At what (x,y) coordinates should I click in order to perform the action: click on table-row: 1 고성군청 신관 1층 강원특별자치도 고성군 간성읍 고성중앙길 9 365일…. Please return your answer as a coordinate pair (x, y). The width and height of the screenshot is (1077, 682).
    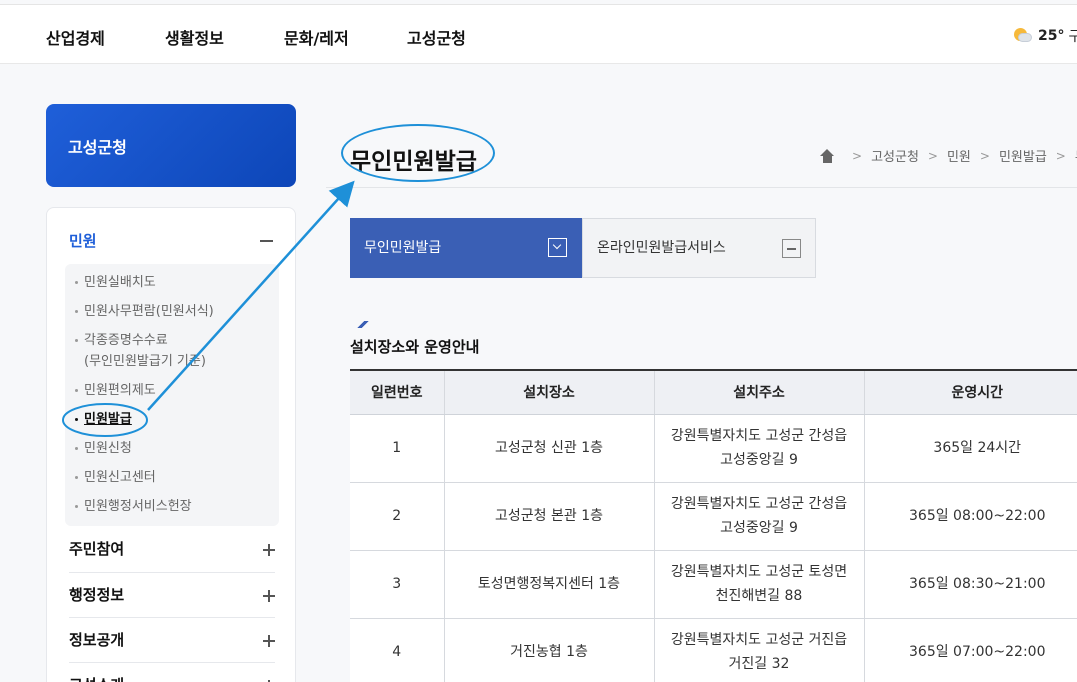
    Looking at the image, I should click on (713, 448).